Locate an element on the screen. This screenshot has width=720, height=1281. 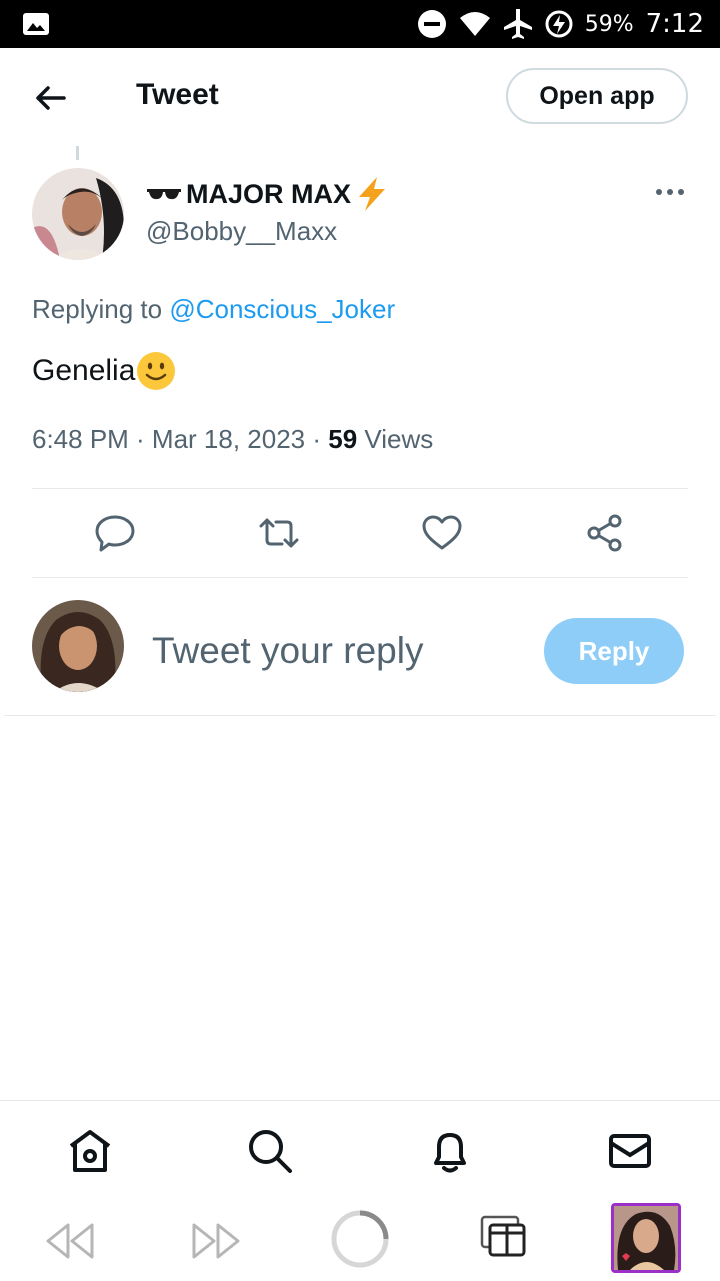
retweet-icon is located at coordinates (279, 533).